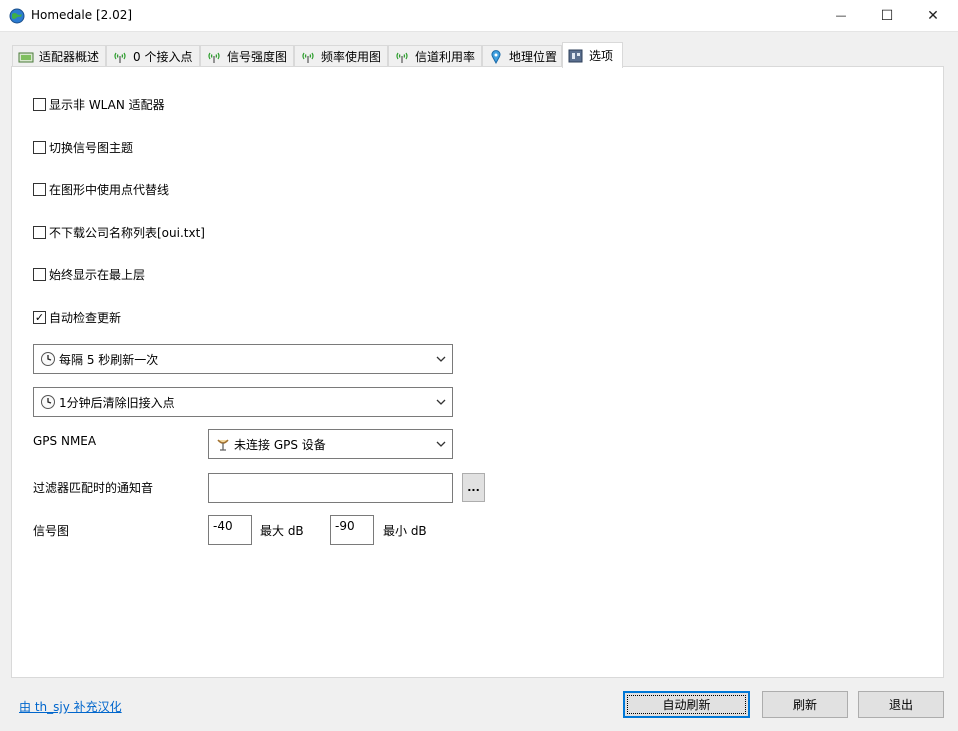 The width and height of the screenshot is (958, 731). What do you see at coordinates (282, 531) in the screenshot?
I see `max-db-label: 最大 dB` at bounding box center [282, 531].